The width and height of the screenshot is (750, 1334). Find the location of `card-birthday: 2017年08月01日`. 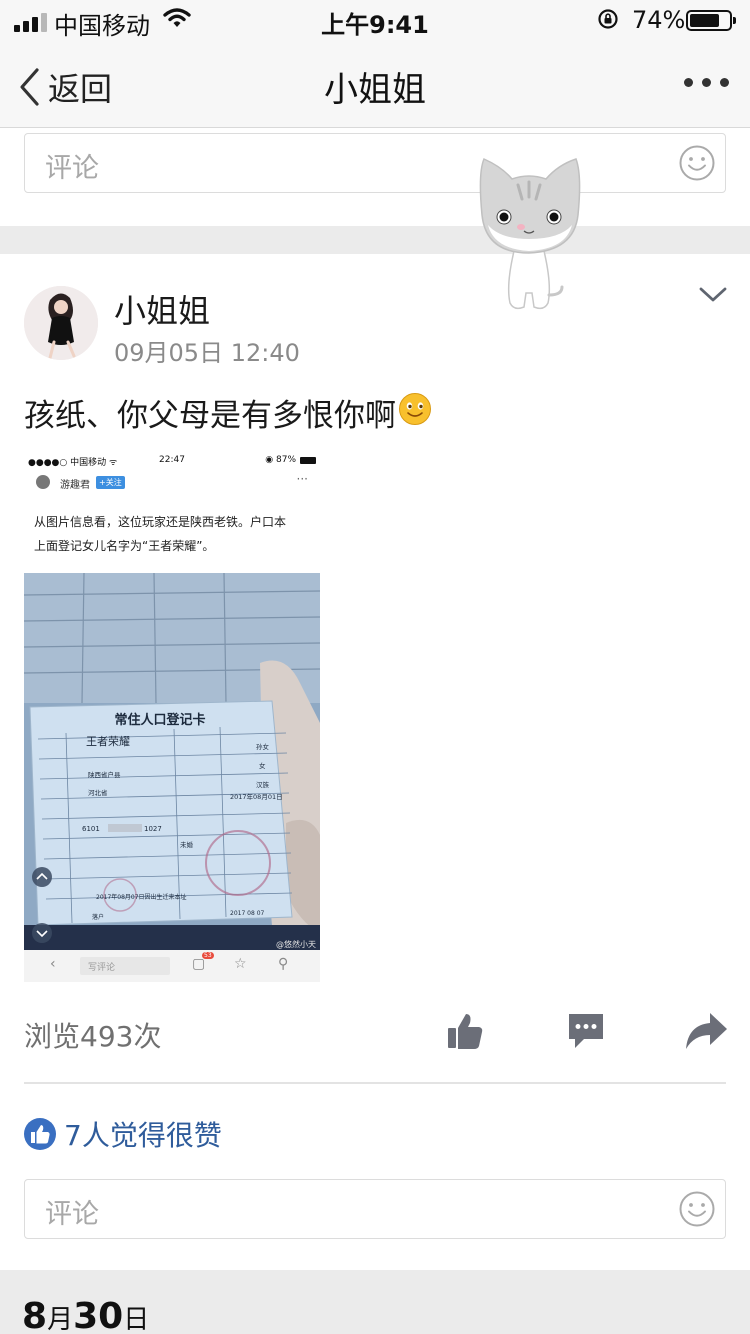

card-birthday: 2017年08月01日 is located at coordinates (256, 796).